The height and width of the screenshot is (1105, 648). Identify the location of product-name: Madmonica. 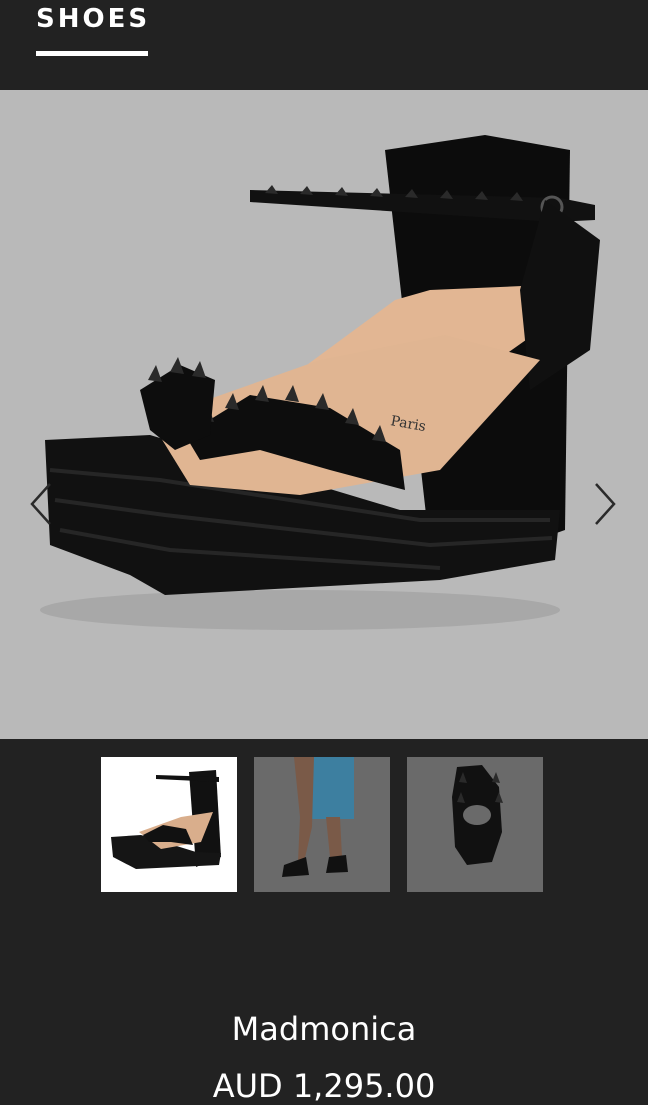
(324, 1029).